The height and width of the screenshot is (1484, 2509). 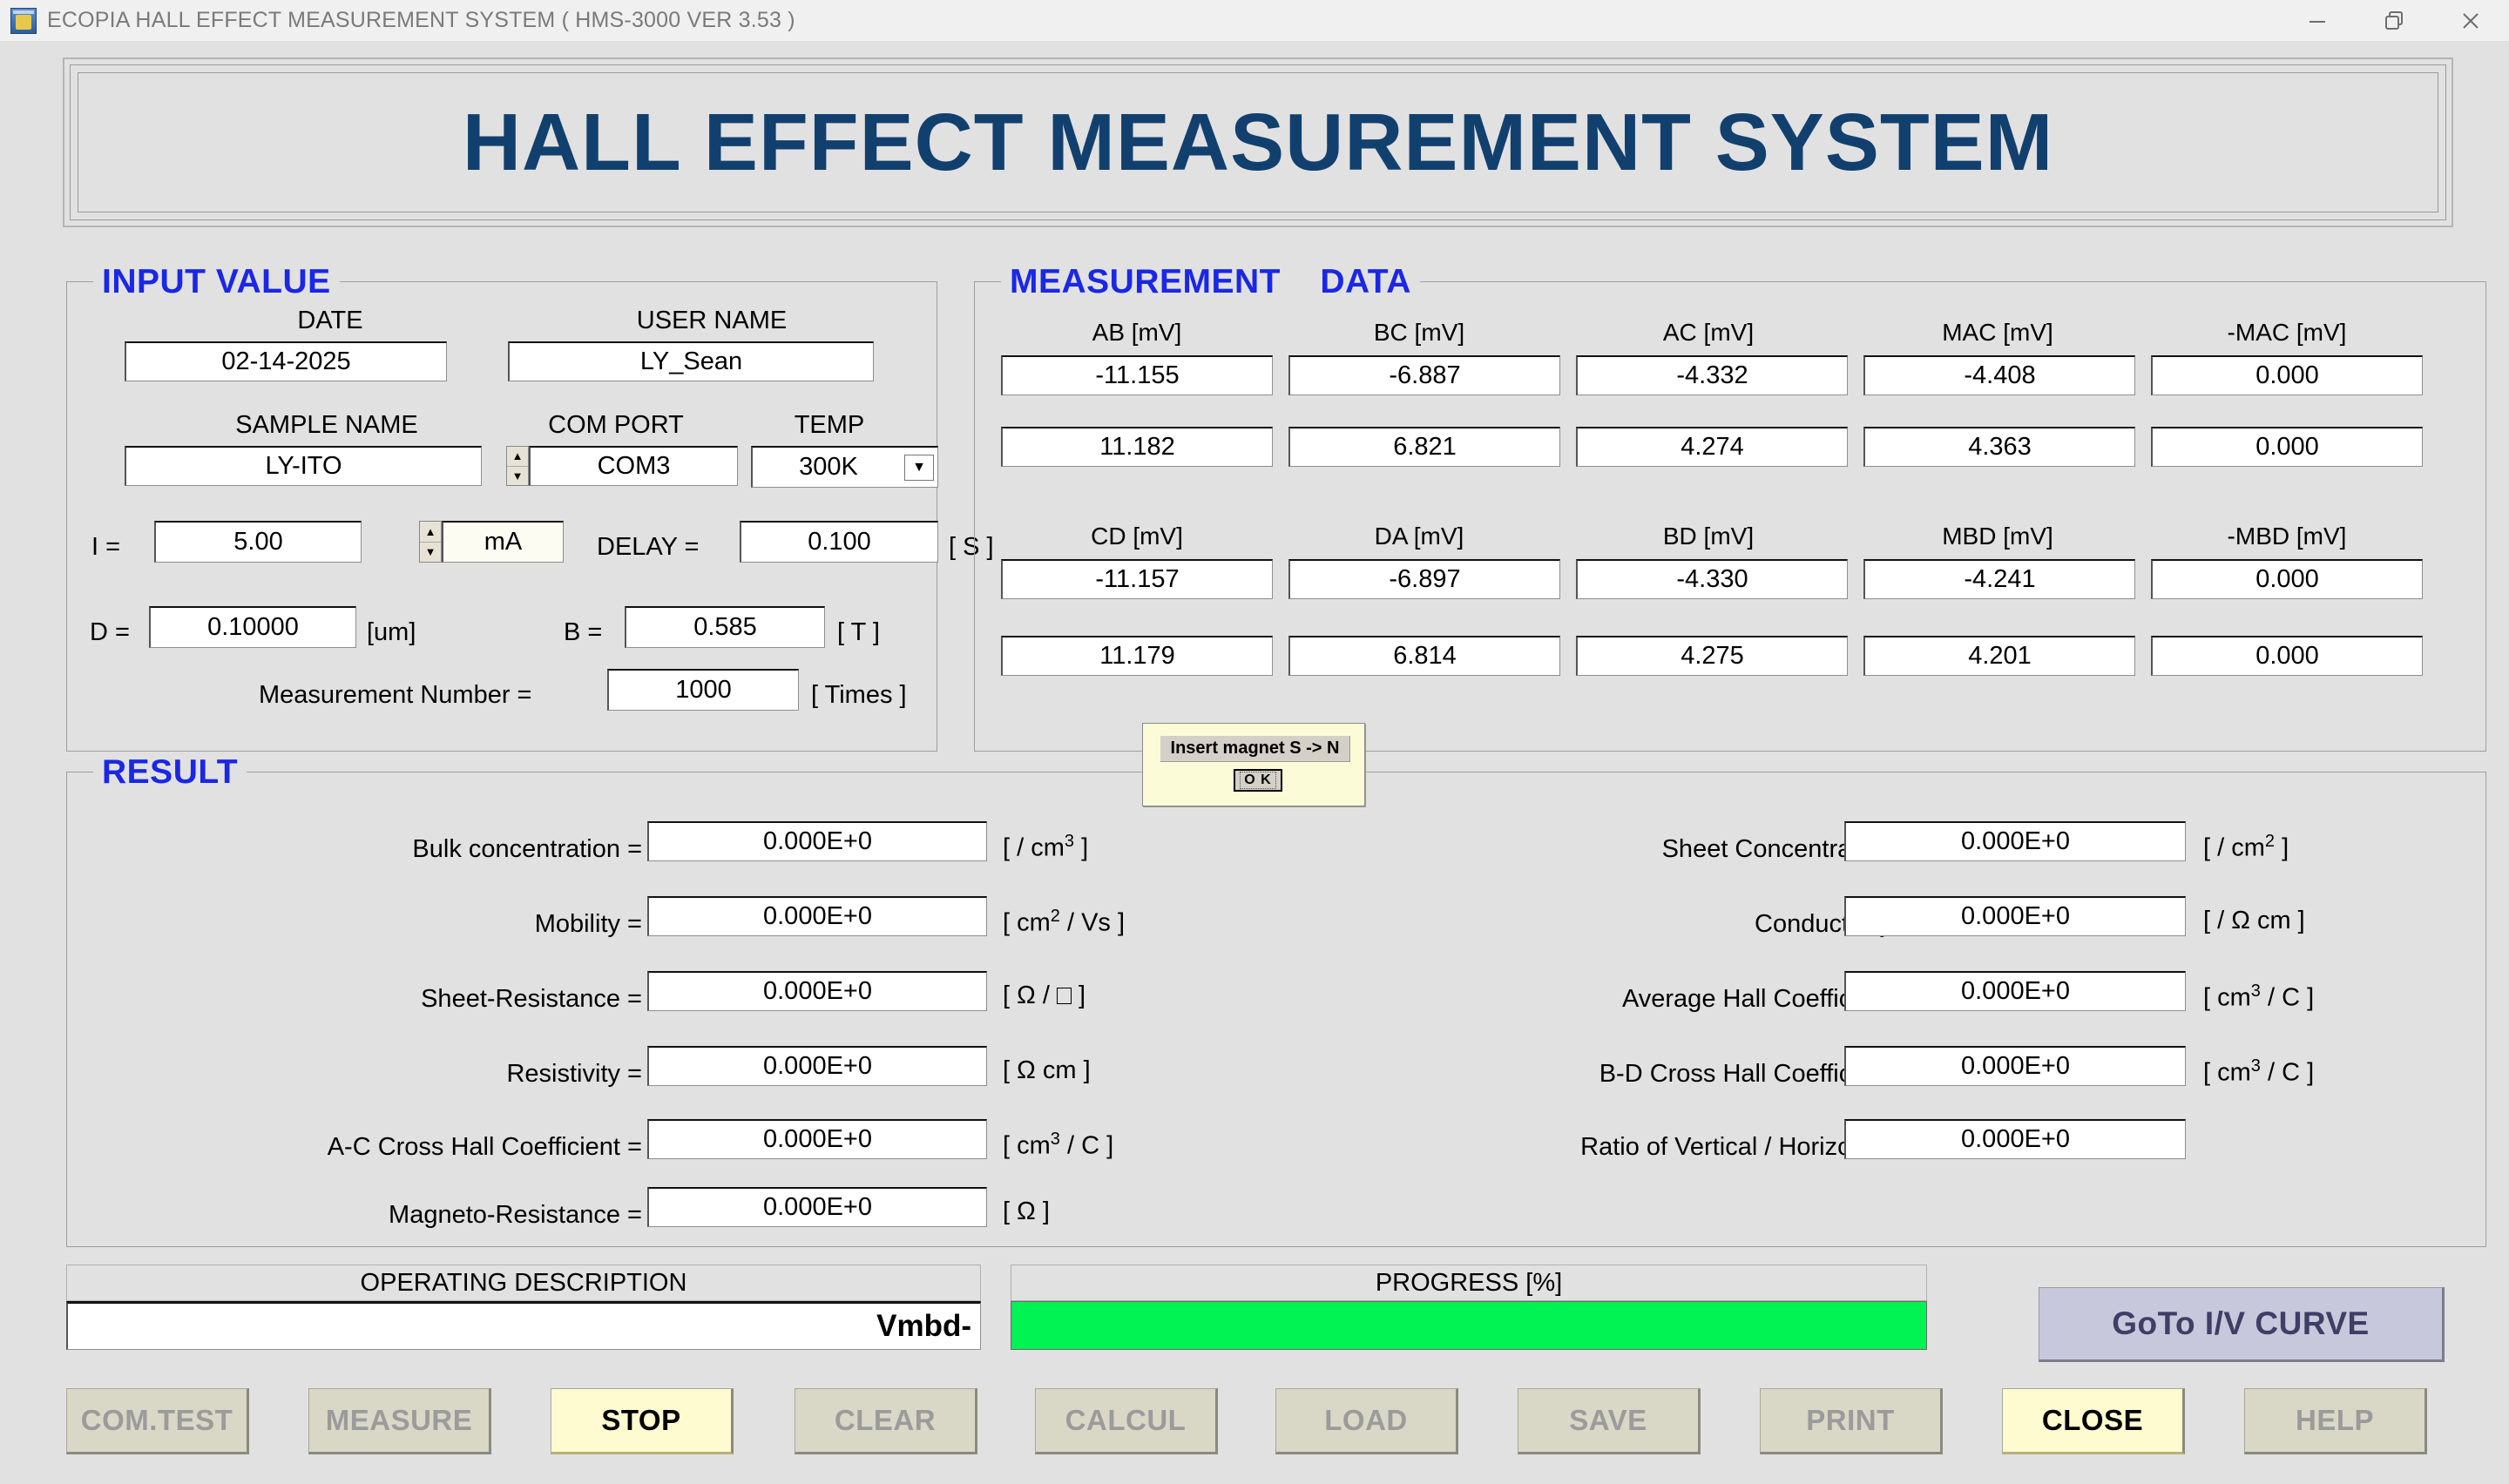 What do you see at coordinates (1851, 1421) in the screenshot?
I see `print-button: PRINT` at bounding box center [1851, 1421].